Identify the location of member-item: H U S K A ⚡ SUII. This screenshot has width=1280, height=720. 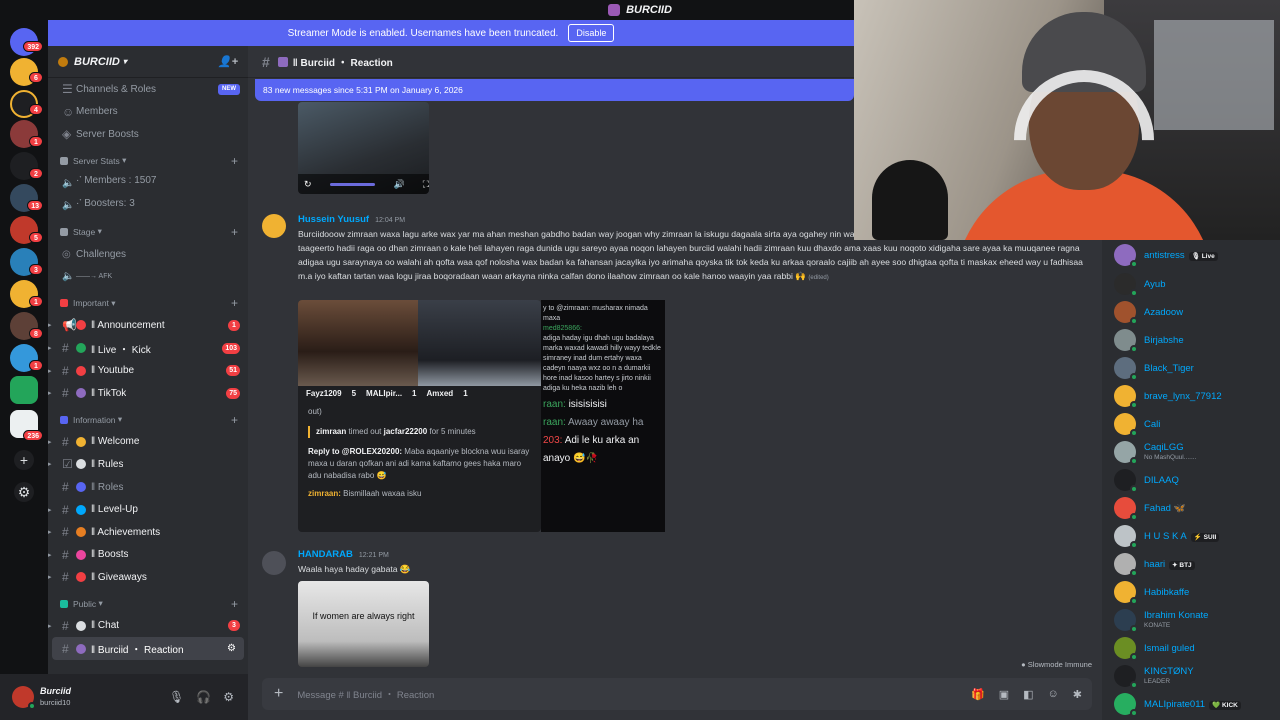
(1191, 536).